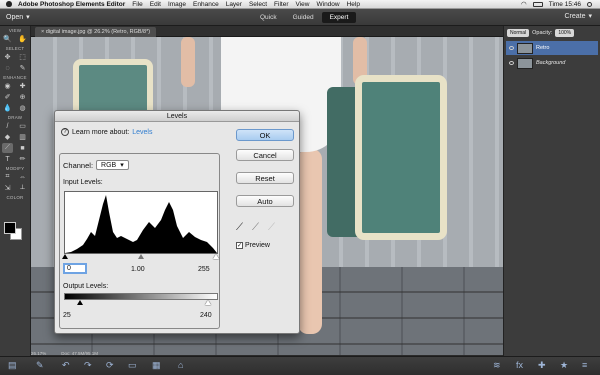 The image size is (600, 375). I want to click on eyedropper-tool-icon: ⟋, so click(7, 148).